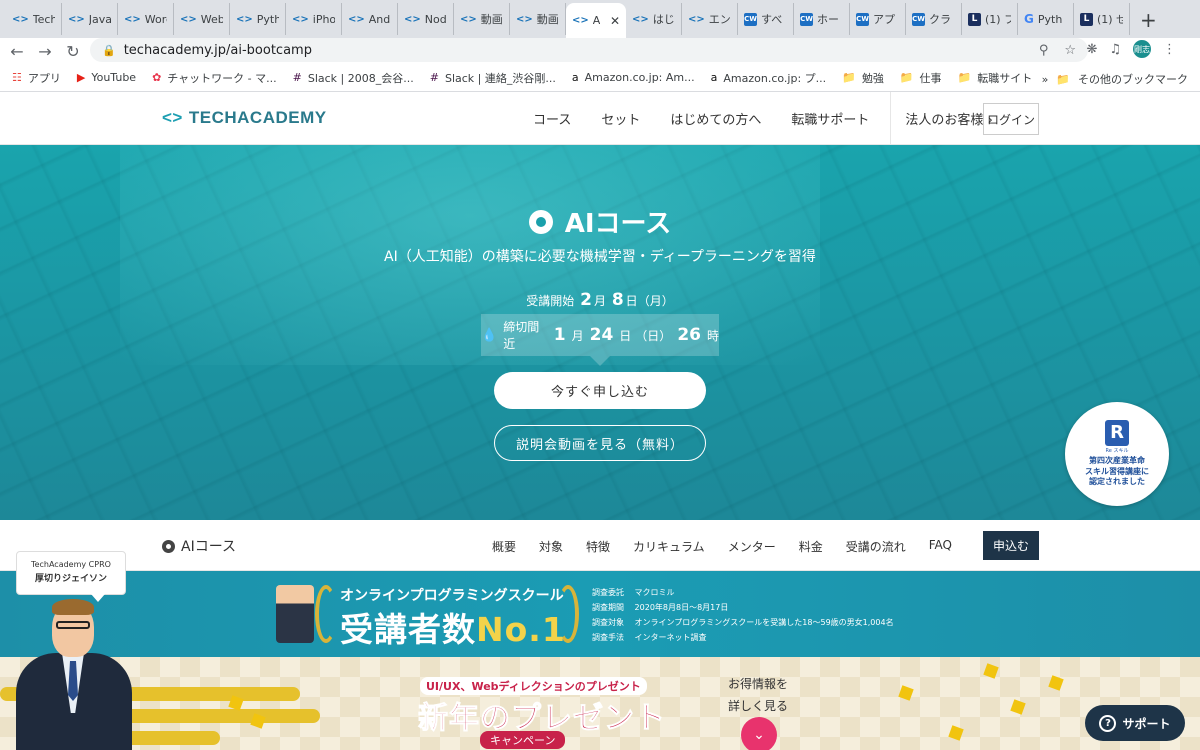 This screenshot has height=750, width=1200. Describe the element at coordinates (600, 390) in the screenshot. I see `apply-now-button: 今すぐ申し込む` at that location.